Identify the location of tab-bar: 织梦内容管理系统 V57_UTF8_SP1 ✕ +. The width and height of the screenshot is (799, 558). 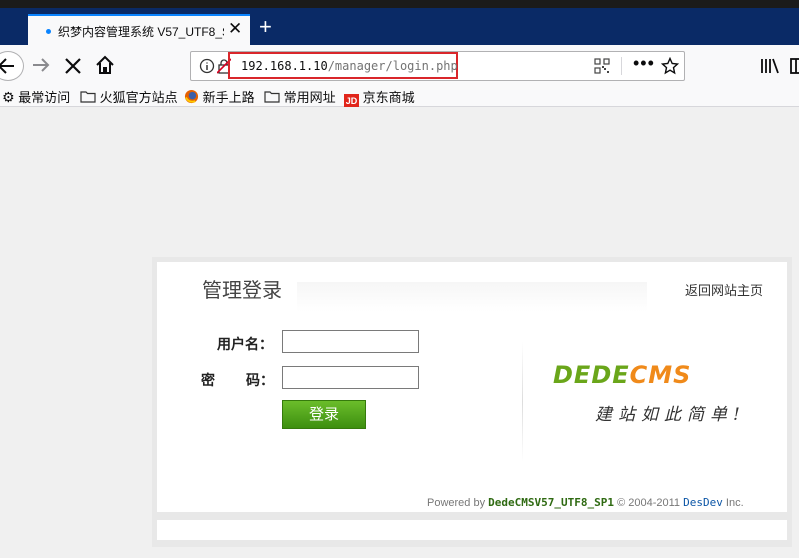
(399, 26).